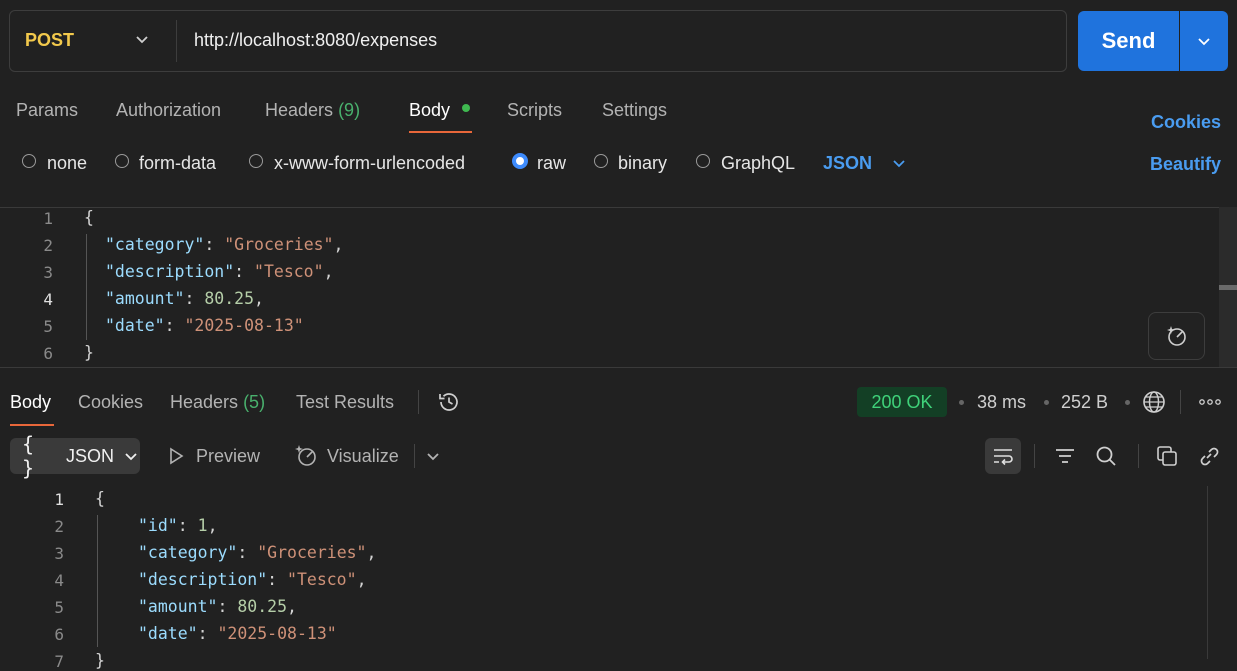  Describe the element at coordinates (299, 110) in the screenshot. I see `tab-headers-label: Headers` at that location.